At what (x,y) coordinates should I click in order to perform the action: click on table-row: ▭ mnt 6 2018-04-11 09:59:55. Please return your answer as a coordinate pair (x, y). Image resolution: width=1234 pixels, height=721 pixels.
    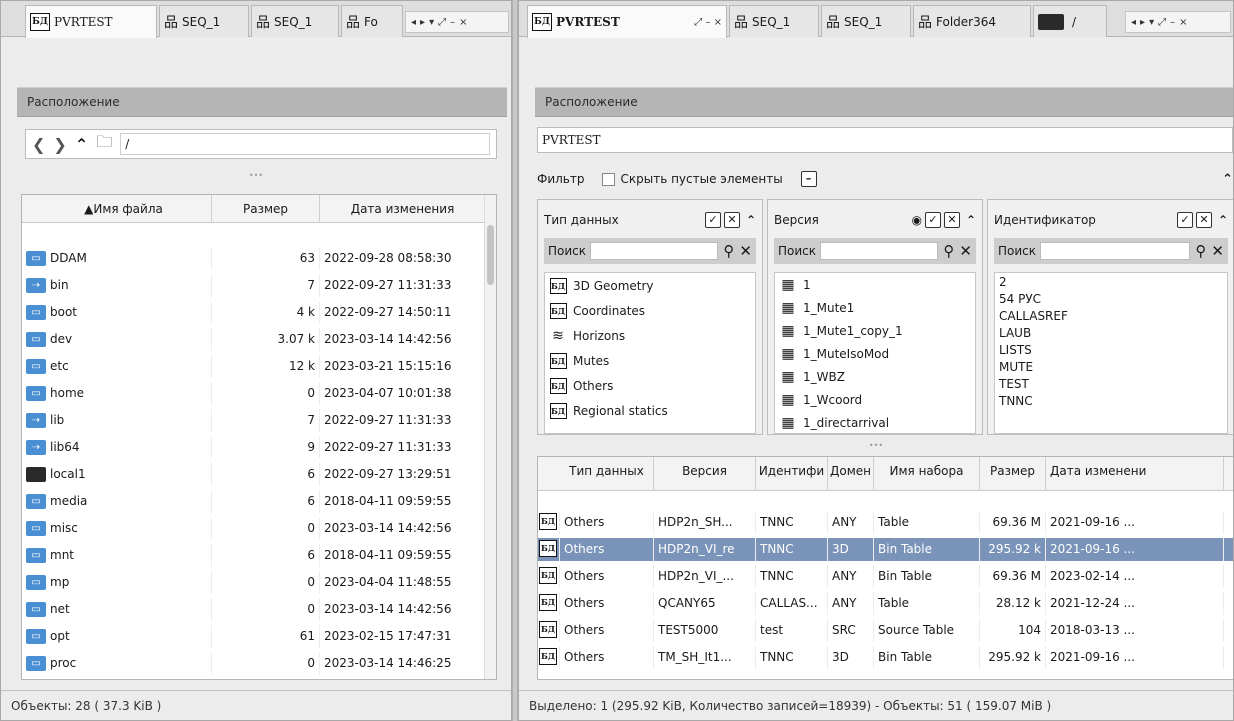
    Looking at the image, I should click on (259, 555).